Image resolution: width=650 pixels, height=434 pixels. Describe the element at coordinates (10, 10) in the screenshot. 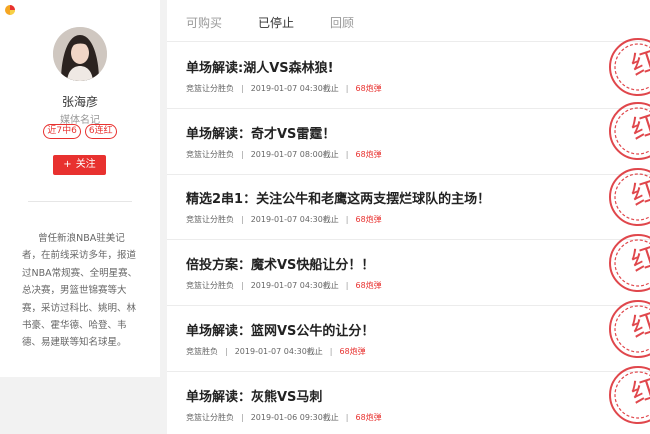

I see `logo-icon` at that location.